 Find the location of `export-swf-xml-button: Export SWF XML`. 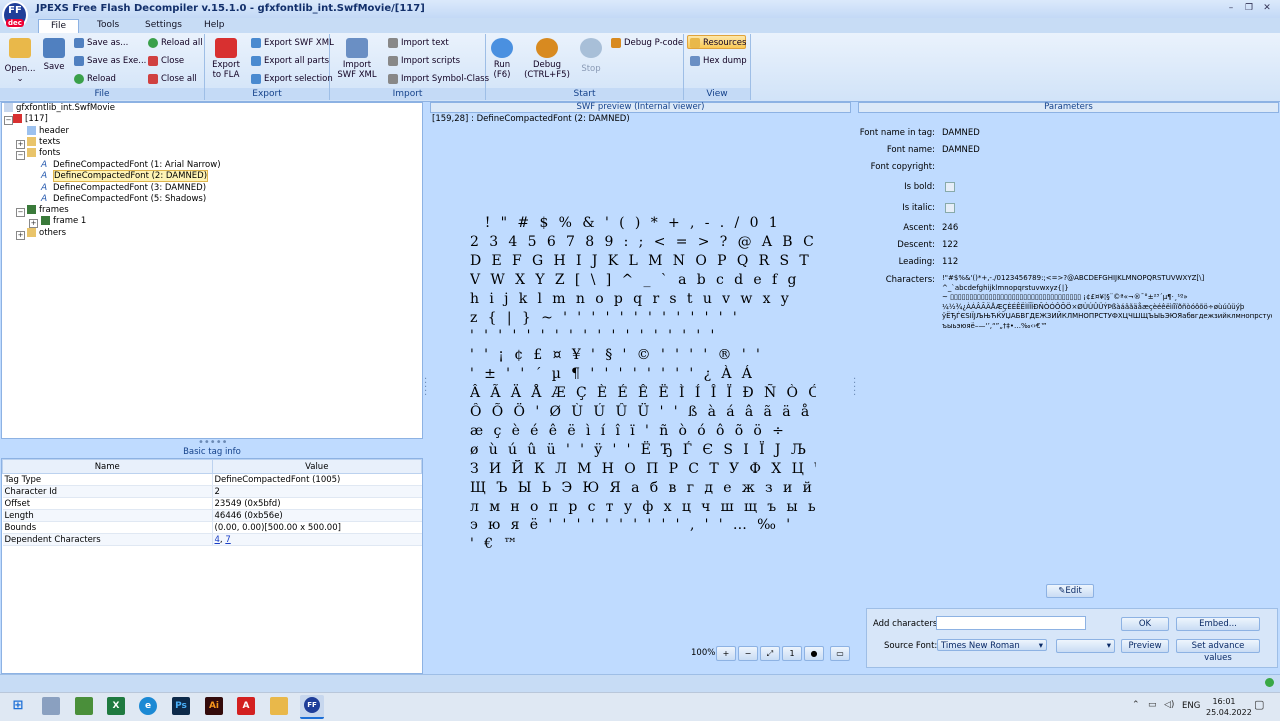

export-swf-xml-button: Export SWF XML is located at coordinates (292, 43).